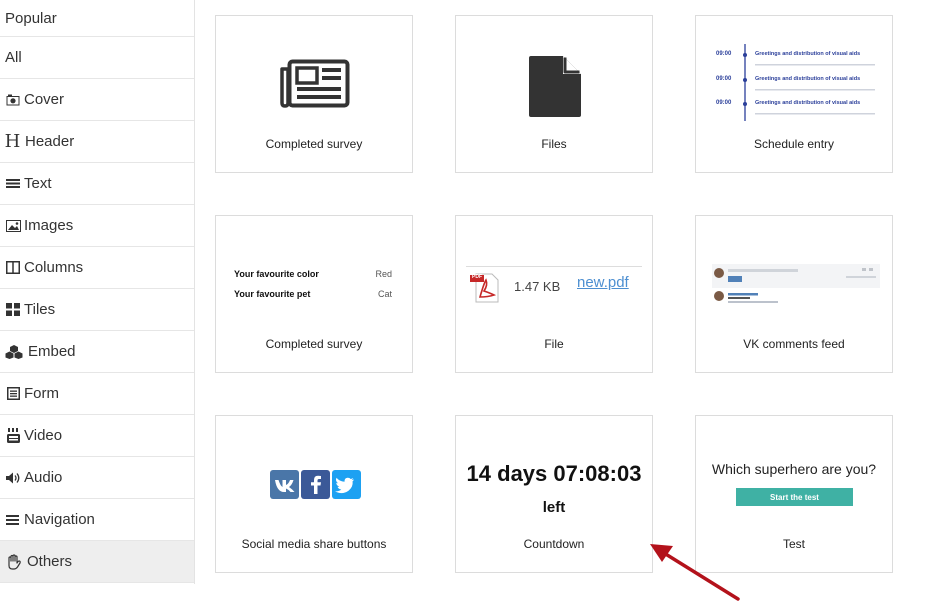 Image resolution: width=935 pixels, height=613 pixels. Describe the element at coordinates (44, 99) in the screenshot. I see `sidebar-item-label: Cover` at that location.